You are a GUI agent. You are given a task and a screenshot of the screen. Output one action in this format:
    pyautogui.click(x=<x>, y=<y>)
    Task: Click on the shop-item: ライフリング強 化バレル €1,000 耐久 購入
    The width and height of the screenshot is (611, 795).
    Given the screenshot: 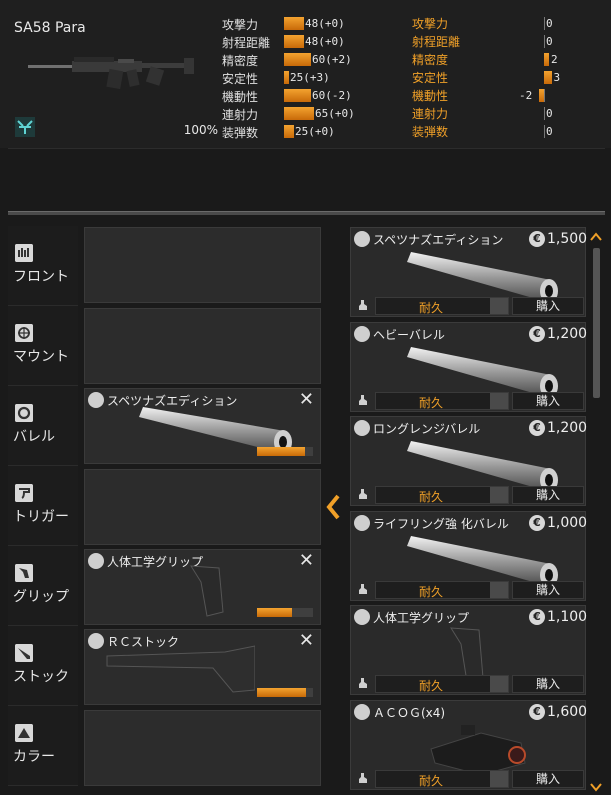 What is the action you would take?
    pyautogui.click(x=469, y=555)
    